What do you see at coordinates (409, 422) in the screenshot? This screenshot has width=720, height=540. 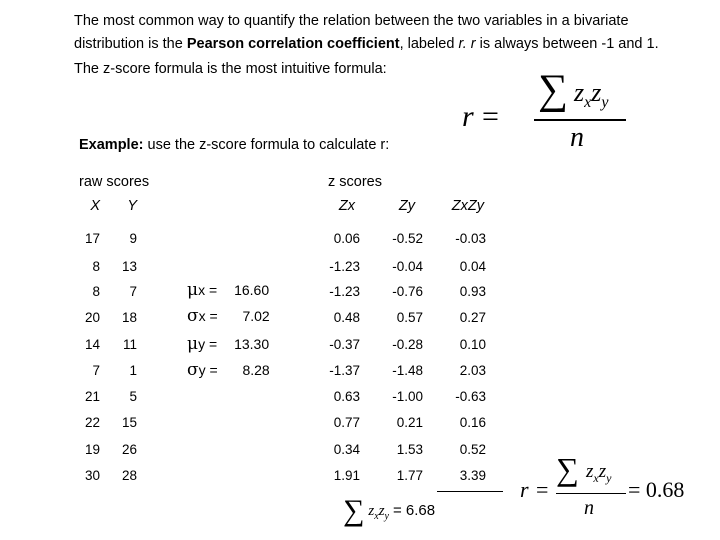 I see `cell-zy: 0.21` at bounding box center [409, 422].